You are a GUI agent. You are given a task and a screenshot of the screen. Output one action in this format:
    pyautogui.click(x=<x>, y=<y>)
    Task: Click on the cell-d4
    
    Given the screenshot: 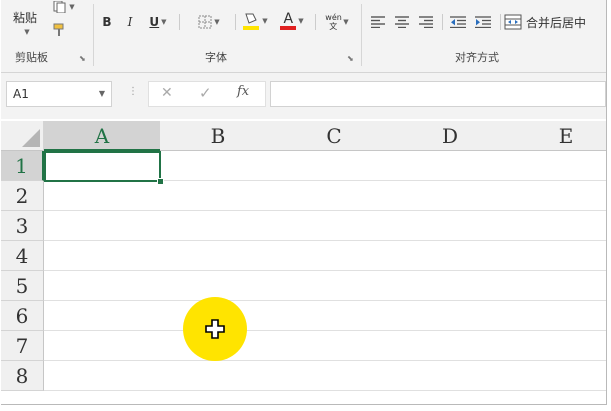 What is the action you would take?
    pyautogui.click(x=450, y=256)
    